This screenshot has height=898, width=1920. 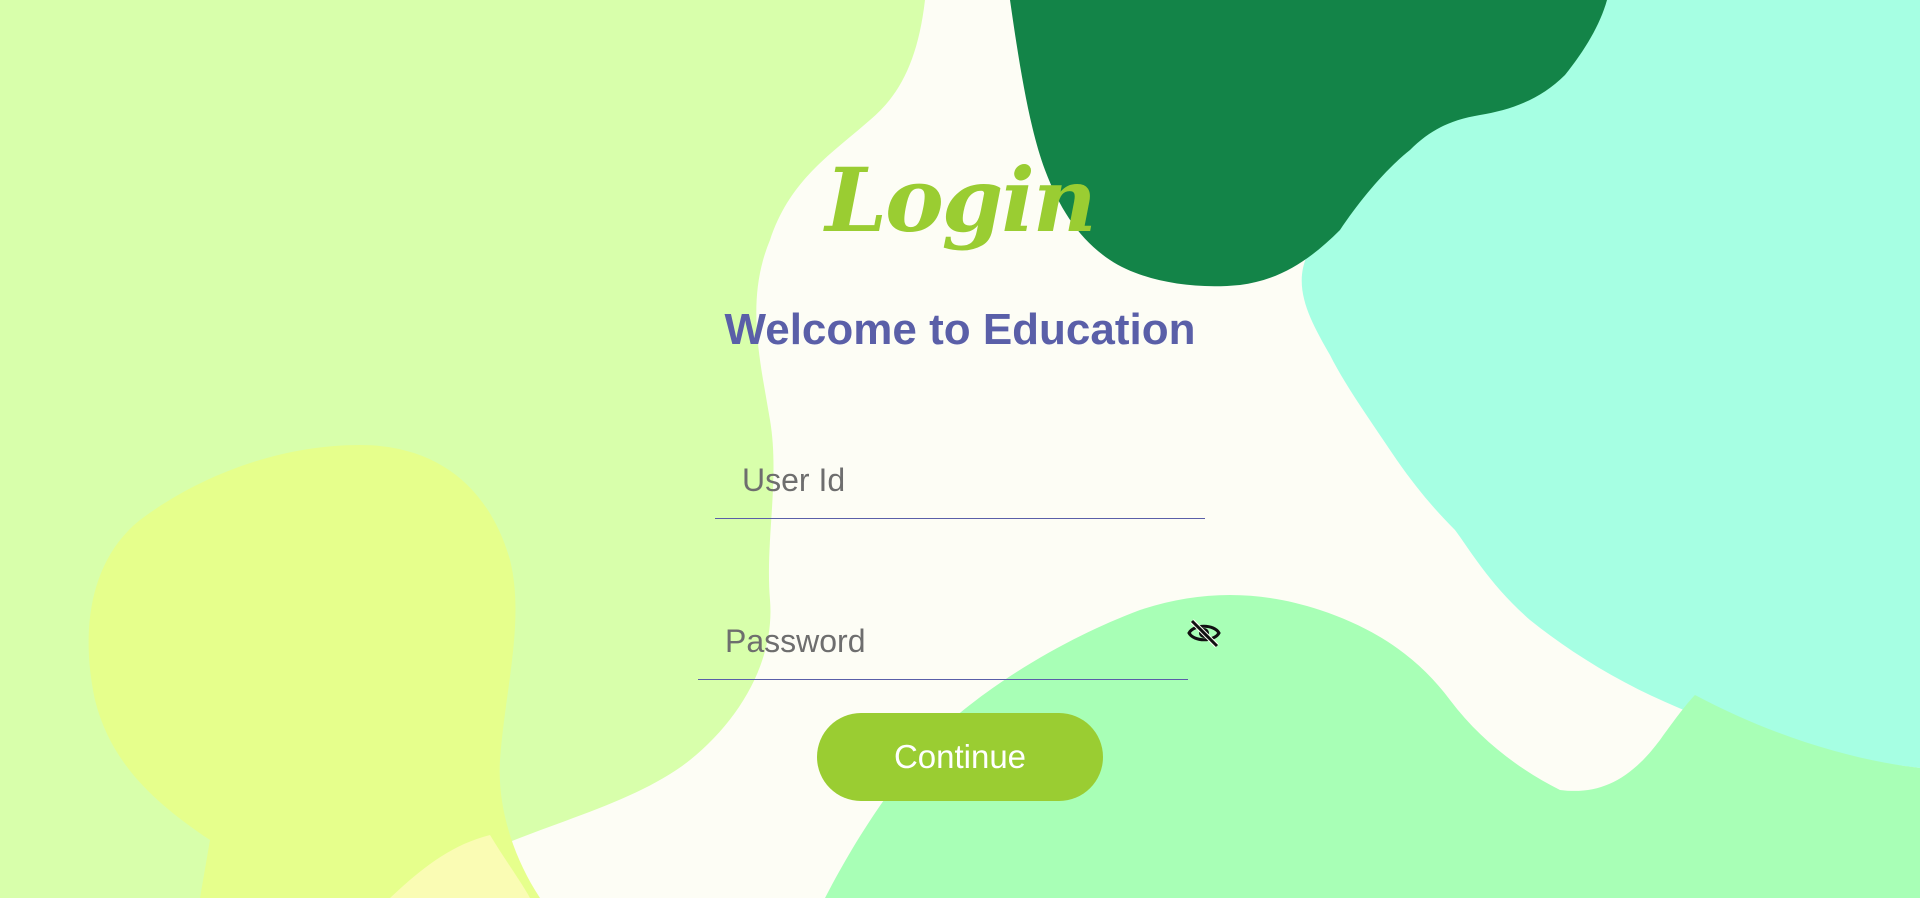 I want to click on password-field-container, so click(x=943, y=641).